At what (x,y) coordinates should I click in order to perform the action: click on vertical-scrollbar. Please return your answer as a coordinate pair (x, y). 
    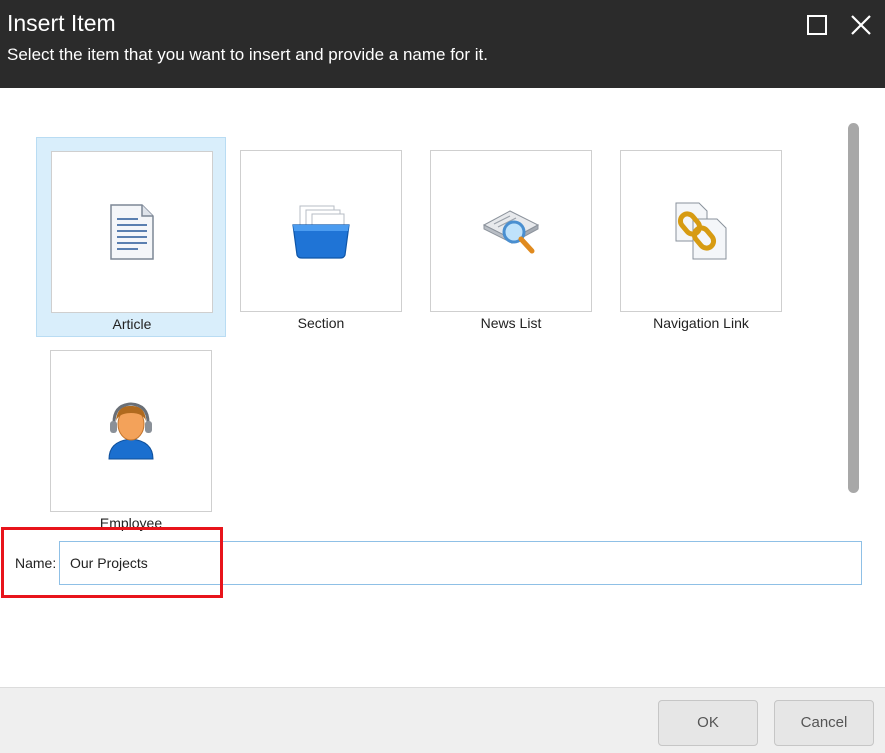
    Looking at the image, I should click on (853, 308).